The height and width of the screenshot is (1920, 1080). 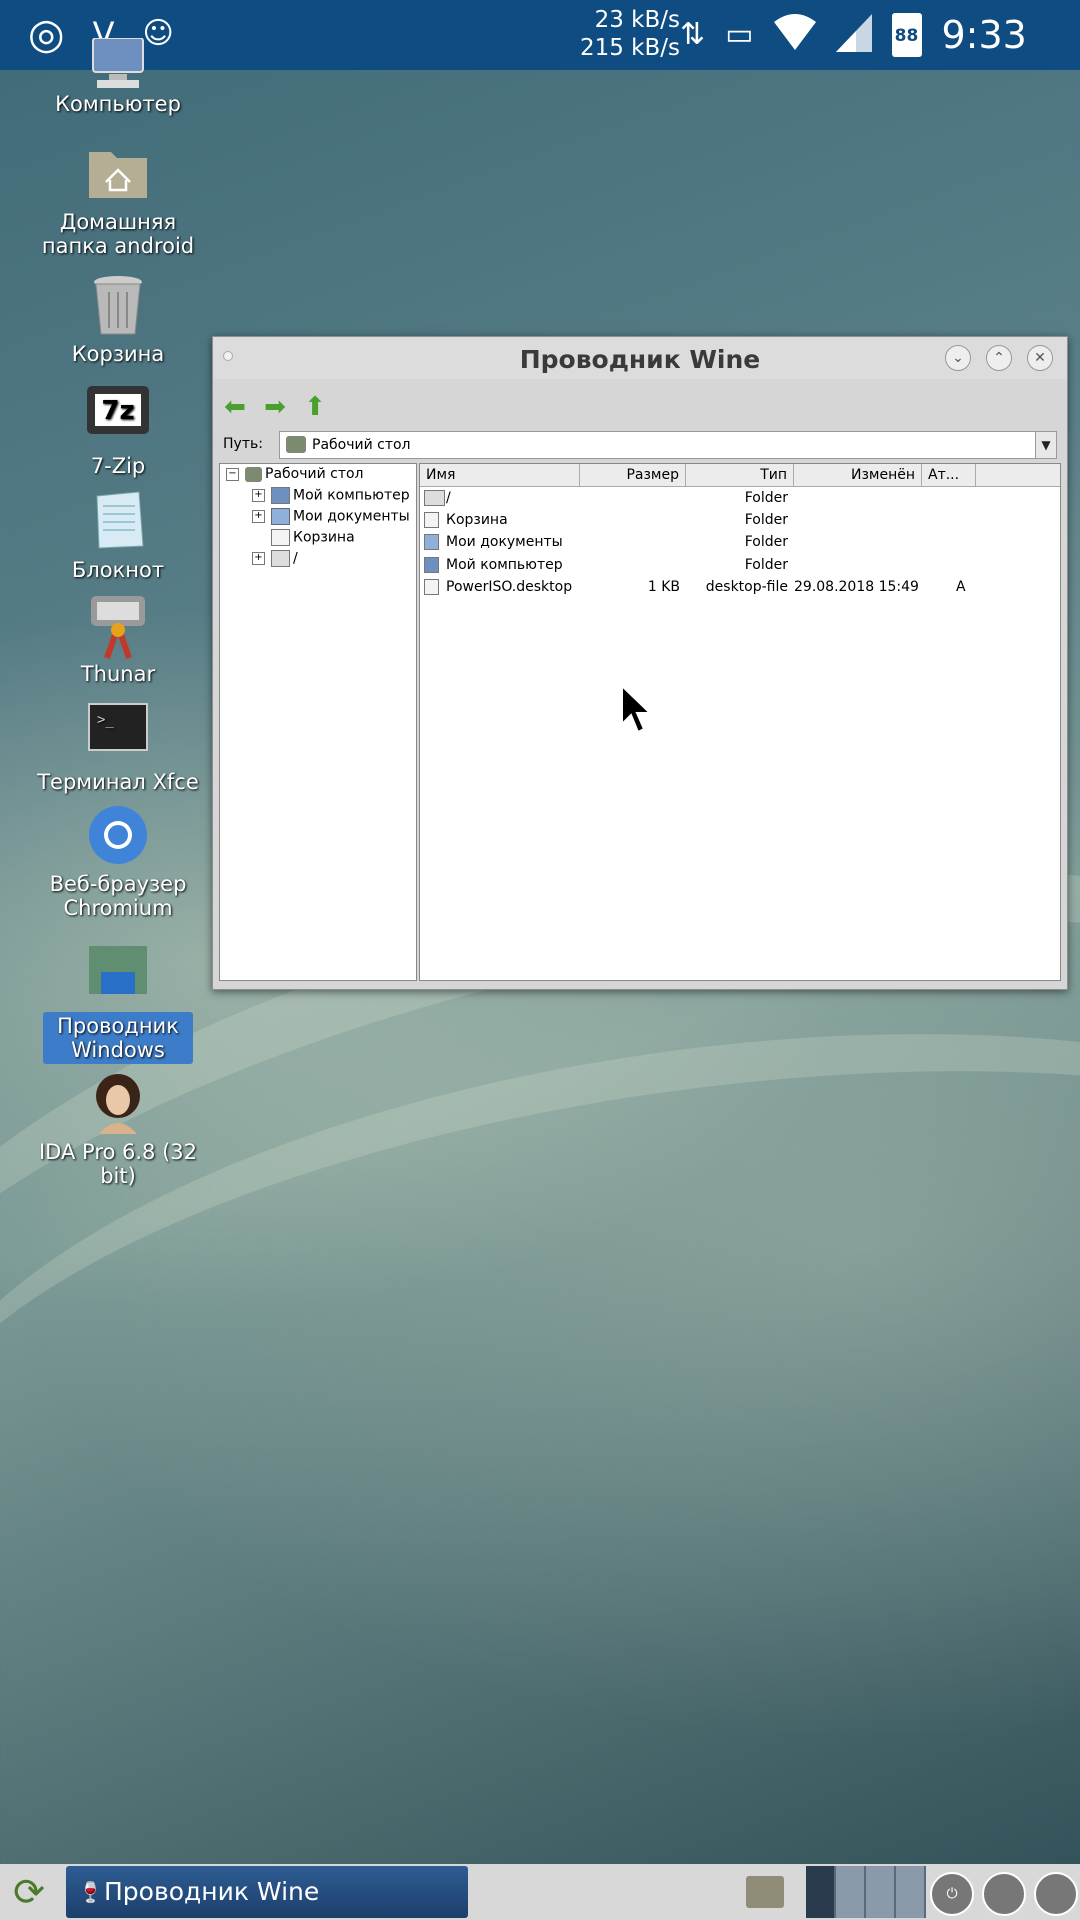 I want to click on desktop-icon-label: Домашняя папка android, so click(x=118, y=234).